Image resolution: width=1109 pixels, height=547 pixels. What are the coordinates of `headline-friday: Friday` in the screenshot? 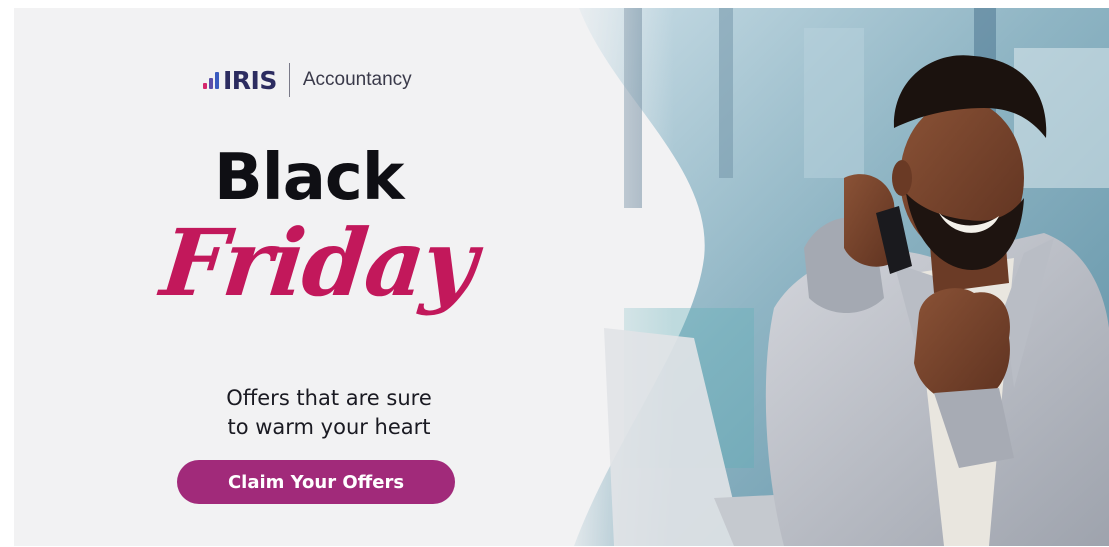 It's located at (318, 263).